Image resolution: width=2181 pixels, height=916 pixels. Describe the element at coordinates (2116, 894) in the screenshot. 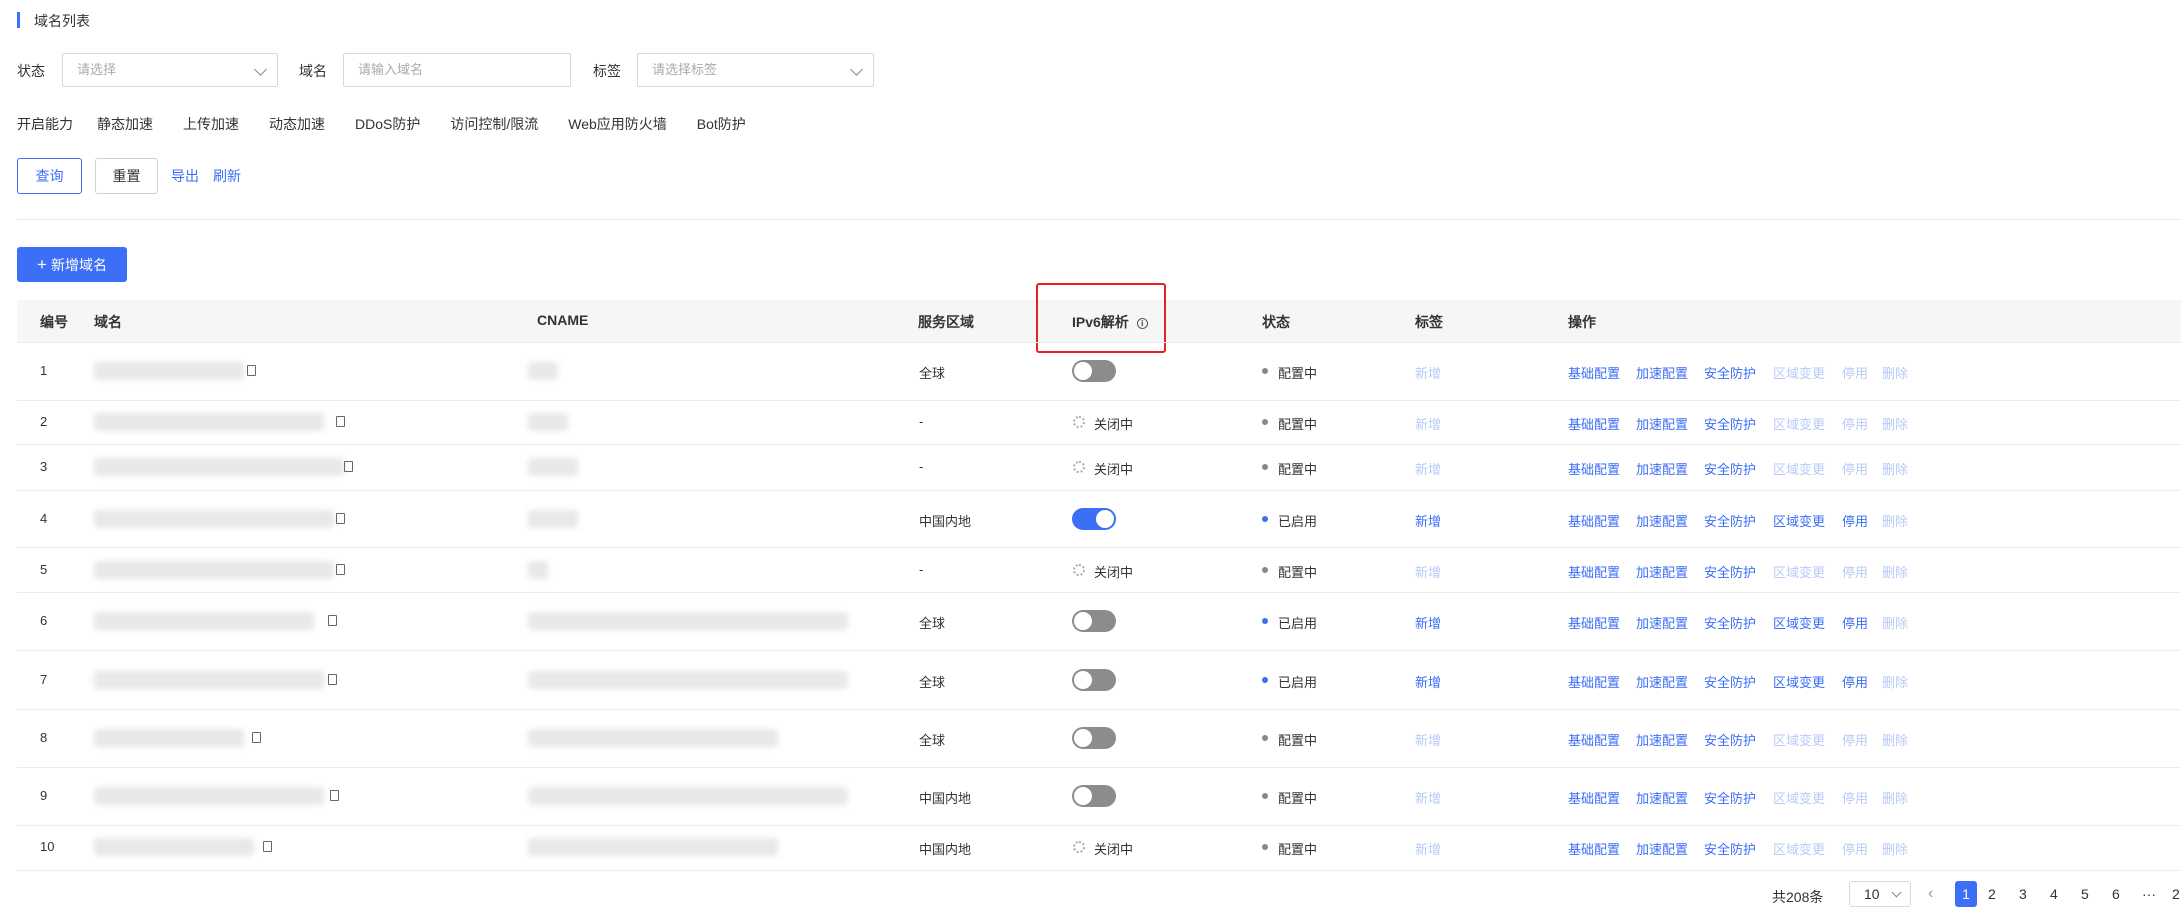

I see `page-6-button: 6` at that location.